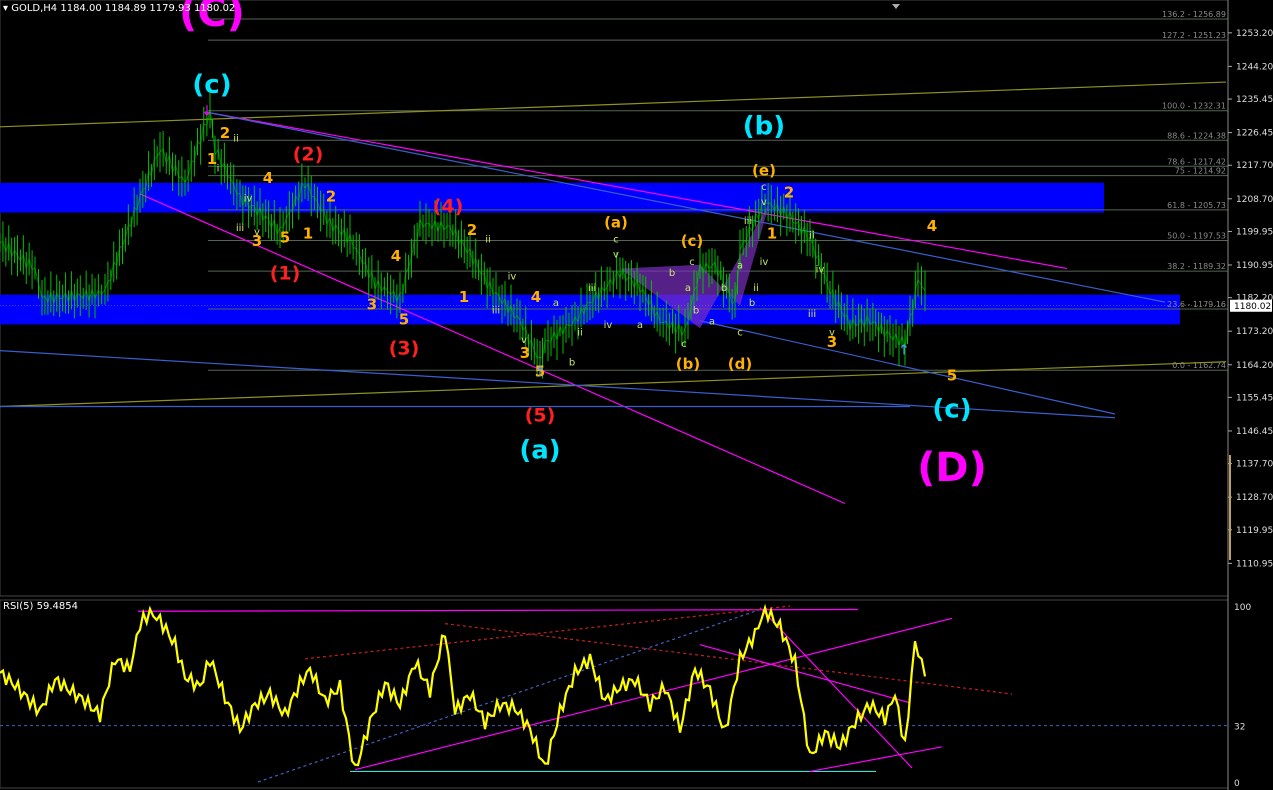 The image size is (1273, 790). Describe the element at coordinates (1254, 200) in the screenshot. I see `axis-tick-label: 1208.70` at that location.